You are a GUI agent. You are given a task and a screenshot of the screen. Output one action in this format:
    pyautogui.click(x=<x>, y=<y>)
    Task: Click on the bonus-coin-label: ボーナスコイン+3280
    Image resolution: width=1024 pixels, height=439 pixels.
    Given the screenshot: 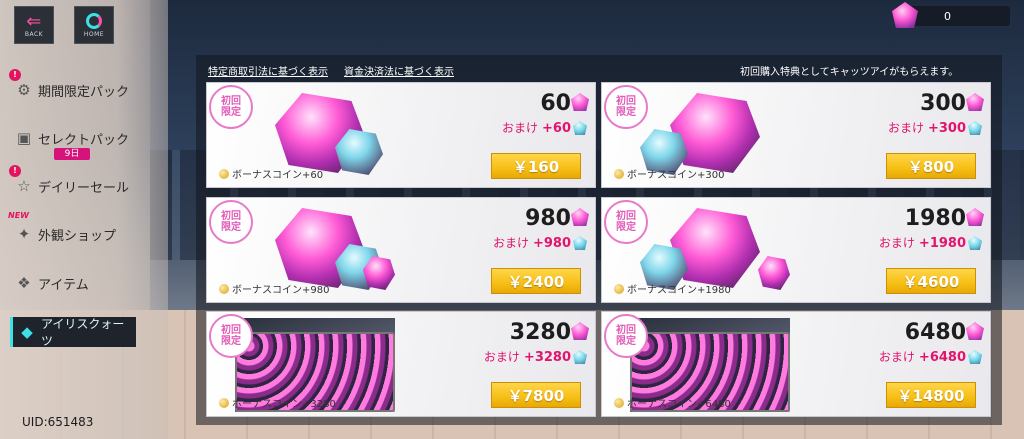 What is the action you would take?
    pyautogui.click(x=284, y=404)
    